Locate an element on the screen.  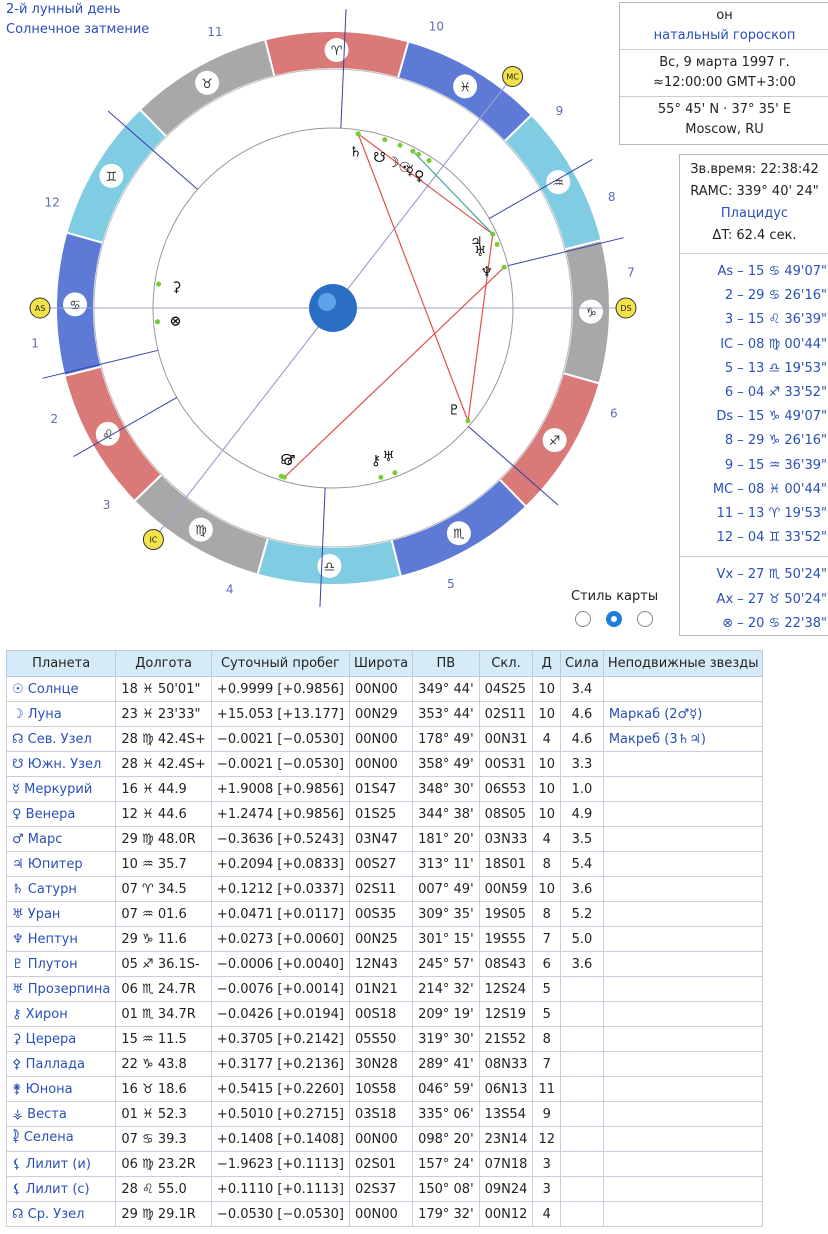
fixed-star-cell: Макреб (3♄♃) is located at coordinates (683, 739).